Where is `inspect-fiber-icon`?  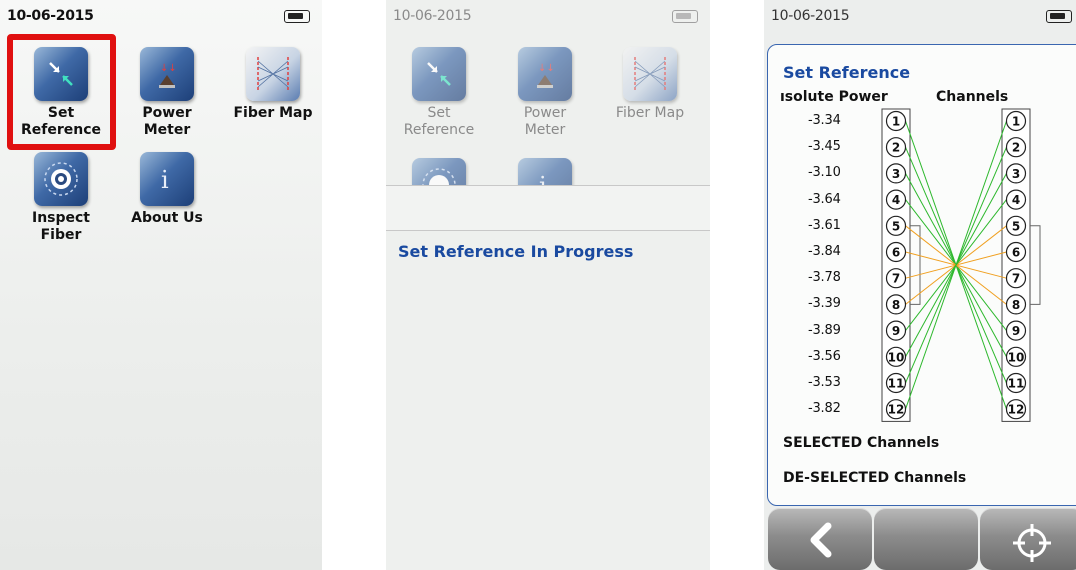
inspect-fiber-icon is located at coordinates (61, 179).